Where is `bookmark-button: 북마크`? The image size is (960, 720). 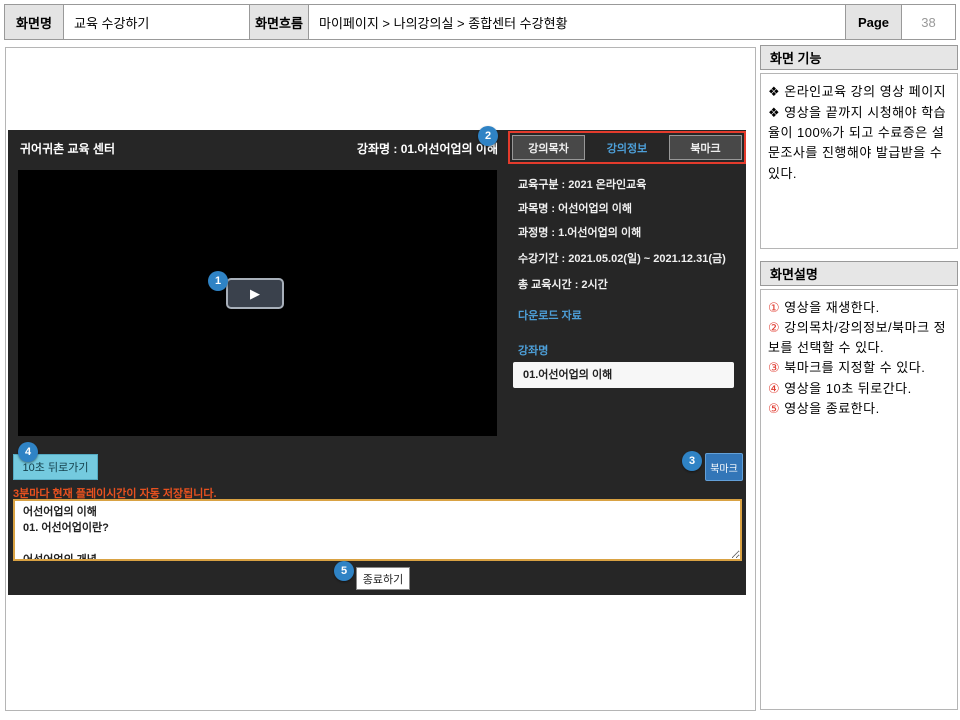
bookmark-button: 북마크 is located at coordinates (724, 467).